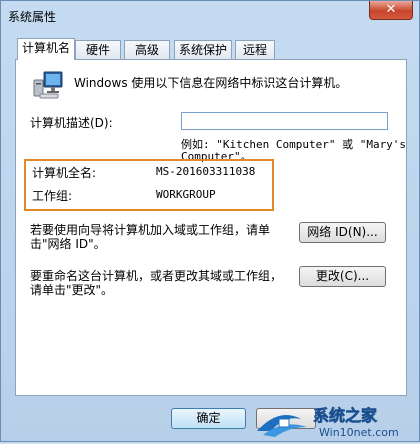 This screenshot has height=444, width=420. I want to click on tab-advanced: 高级, so click(147, 49).